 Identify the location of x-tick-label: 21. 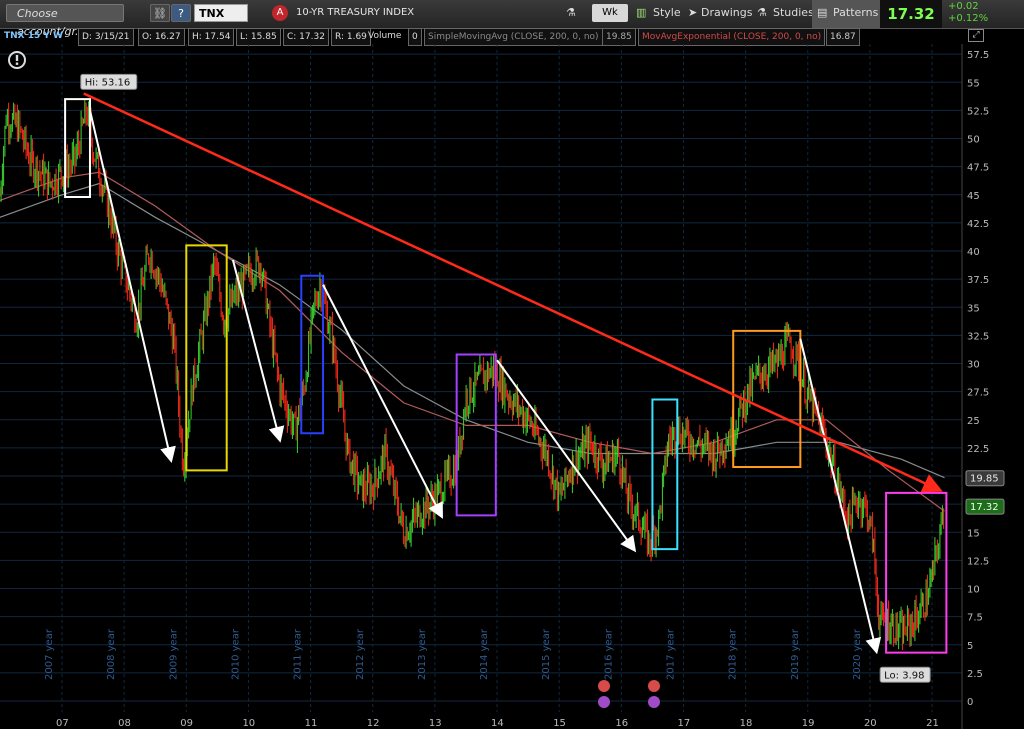
(932, 723).